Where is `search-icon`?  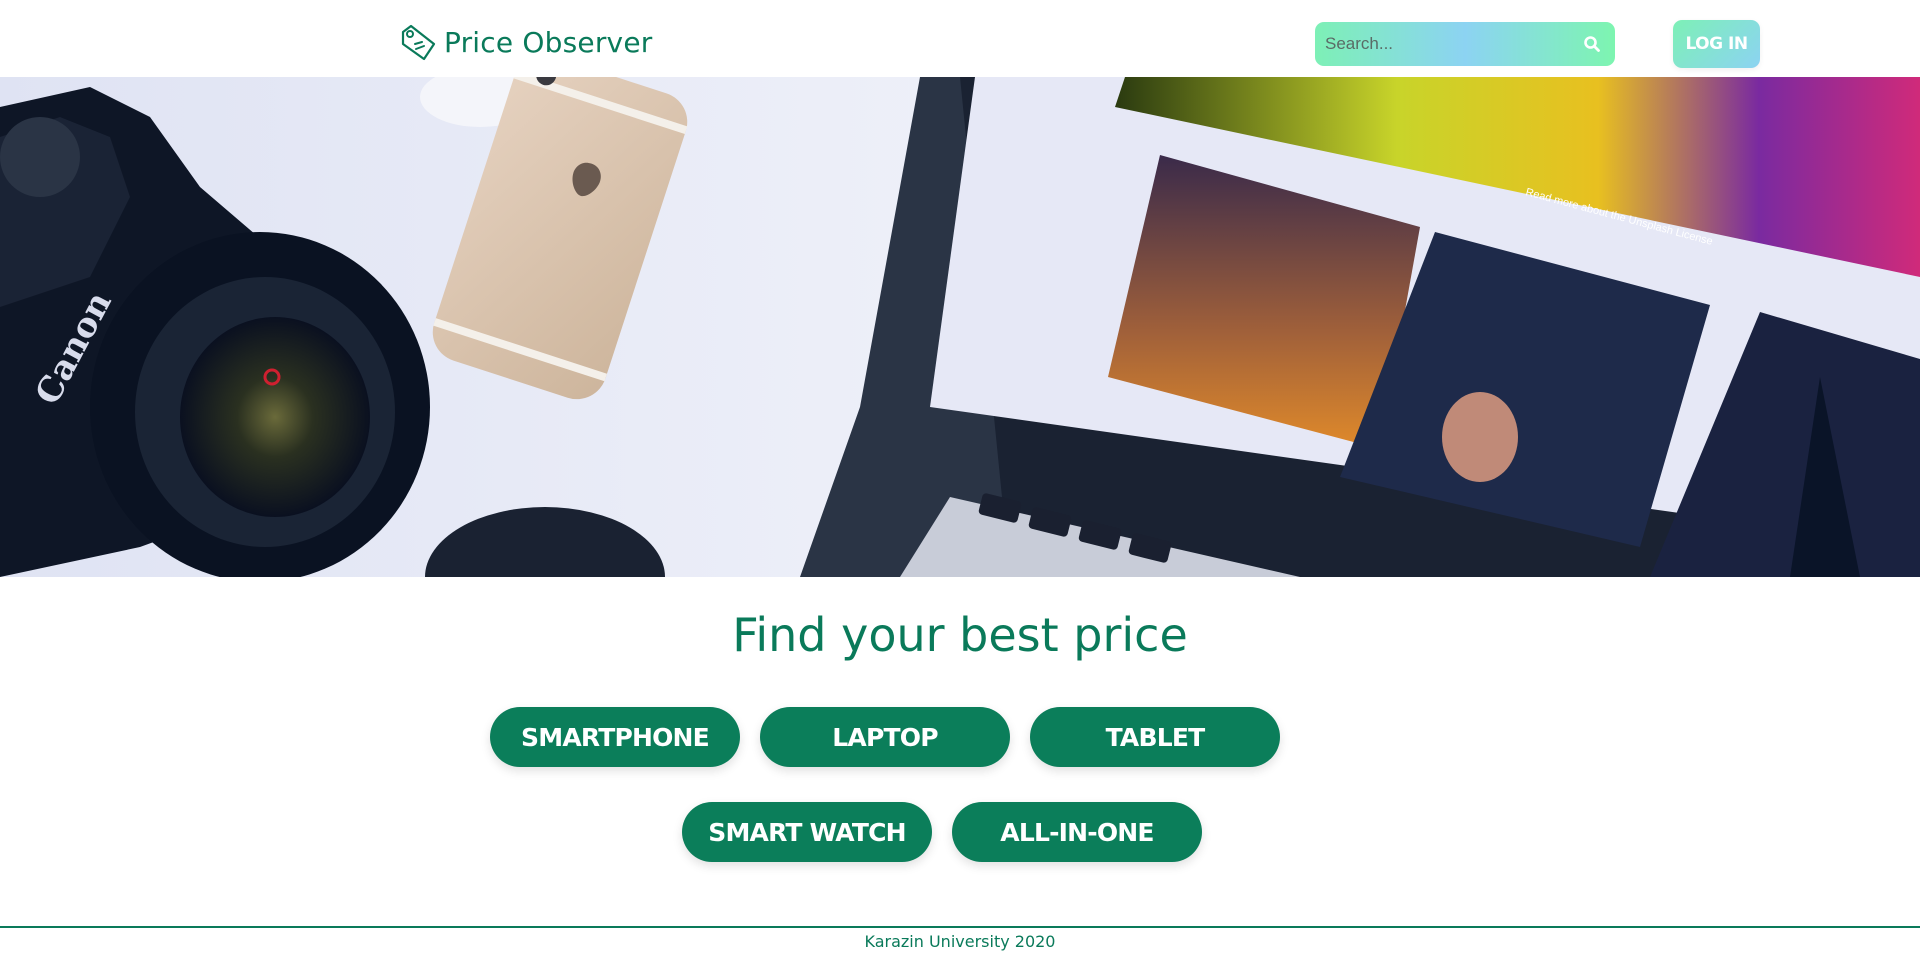 search-icon is located at coordinates (1592, 44).